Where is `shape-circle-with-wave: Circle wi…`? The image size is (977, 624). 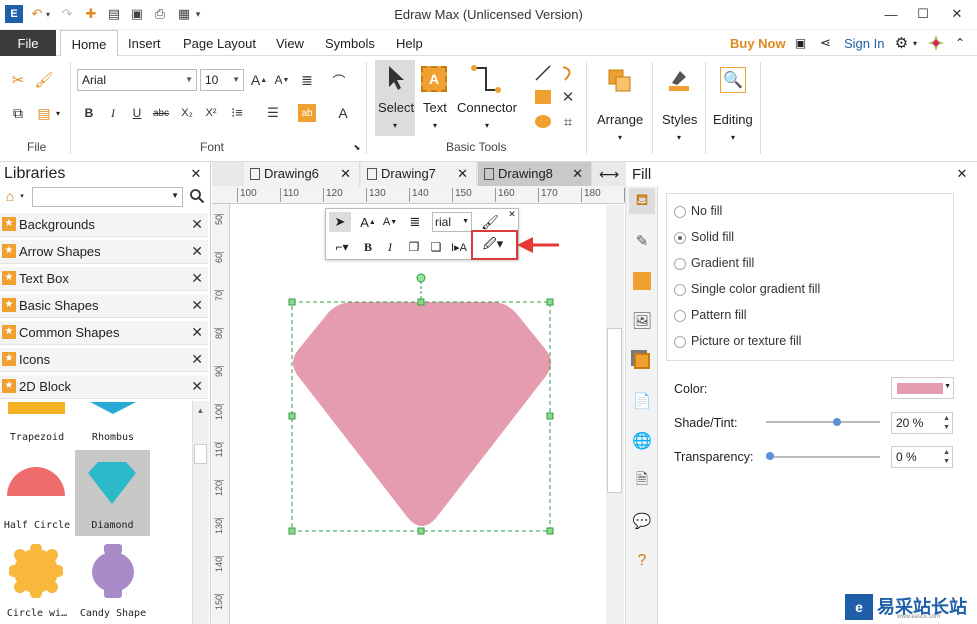 shape-circle-with-wave: Circle wi… is located at coordinates (37, 582).